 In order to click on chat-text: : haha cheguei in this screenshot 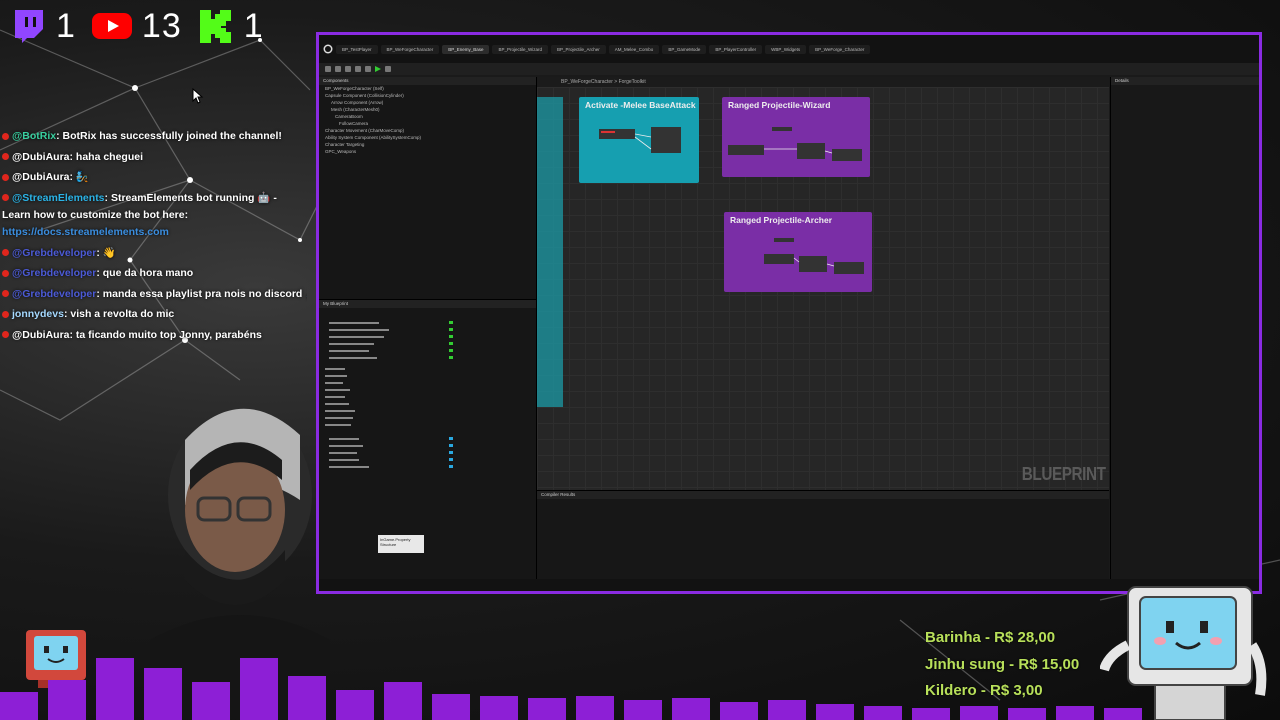, I will do `click(106, 156)`.